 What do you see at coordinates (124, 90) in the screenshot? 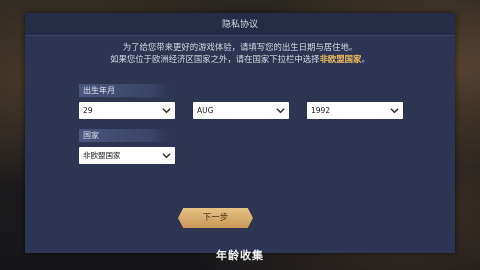
I see `birthdate-label: 出生年月` at bounding box center [124, 90].